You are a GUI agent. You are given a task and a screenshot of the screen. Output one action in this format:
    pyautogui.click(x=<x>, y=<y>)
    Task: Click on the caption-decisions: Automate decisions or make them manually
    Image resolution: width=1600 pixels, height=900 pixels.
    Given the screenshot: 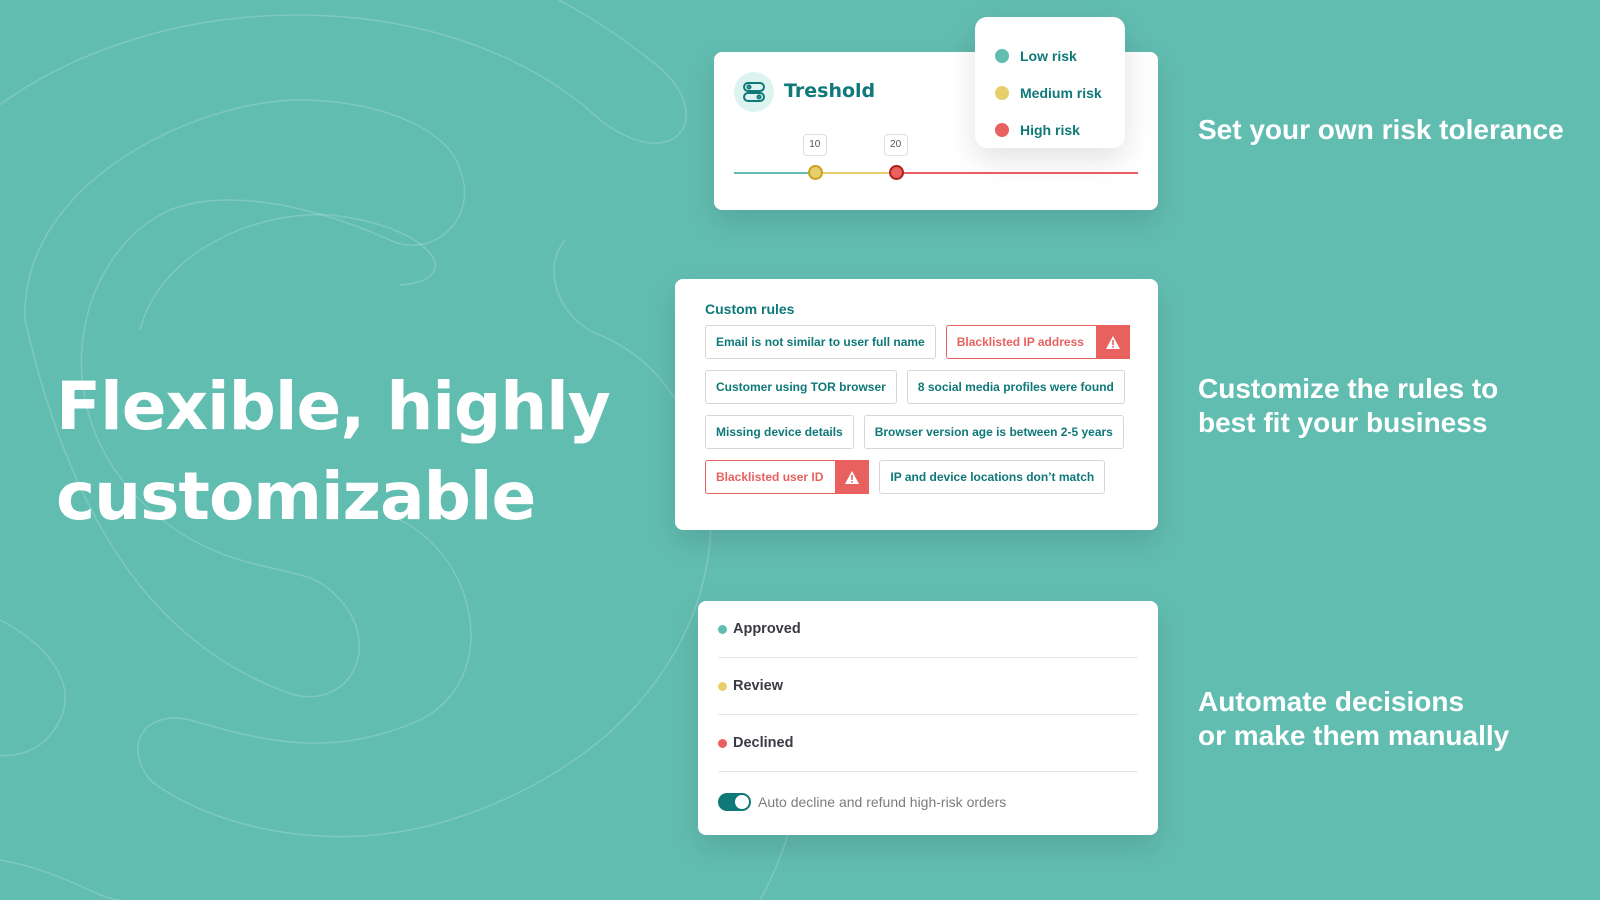 What is the action you would take?
    pyautogui.click(x=1354, y=718)
    